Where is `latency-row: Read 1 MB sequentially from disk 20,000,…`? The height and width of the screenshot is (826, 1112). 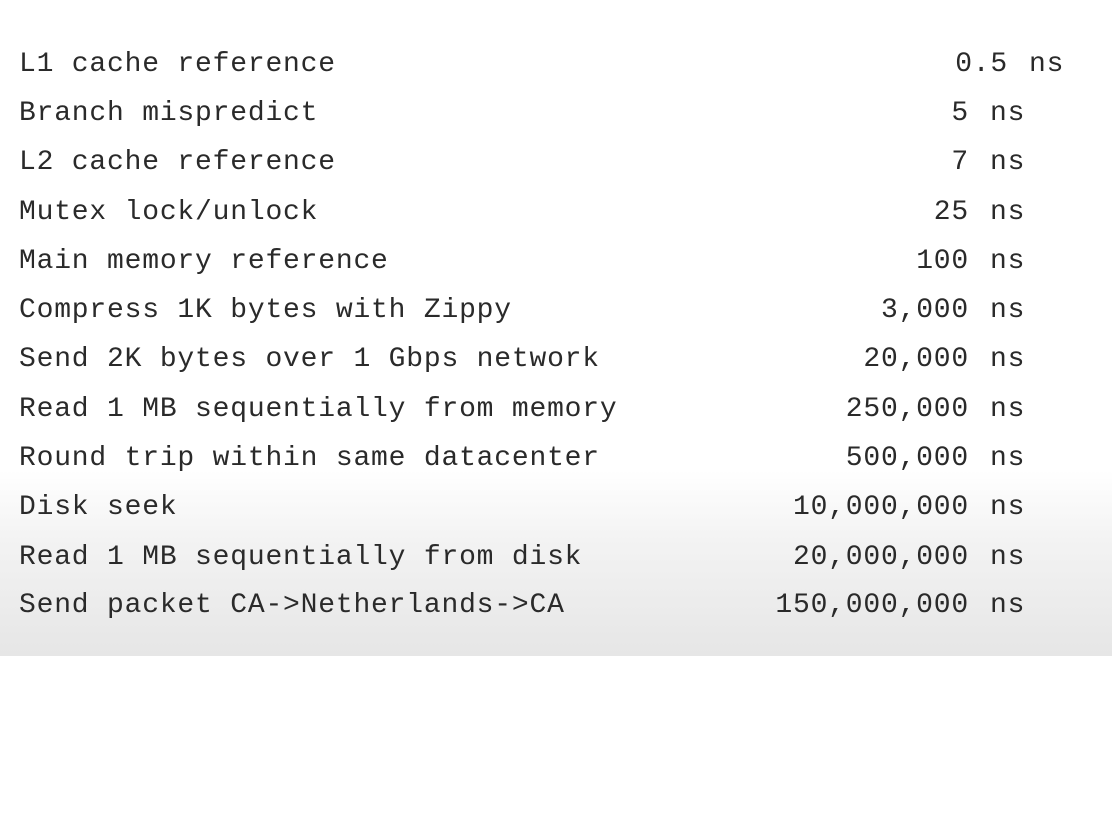 latency-row: Read 1 MB sequentially from disk 20,000,… is located at coordinates (556, 557).